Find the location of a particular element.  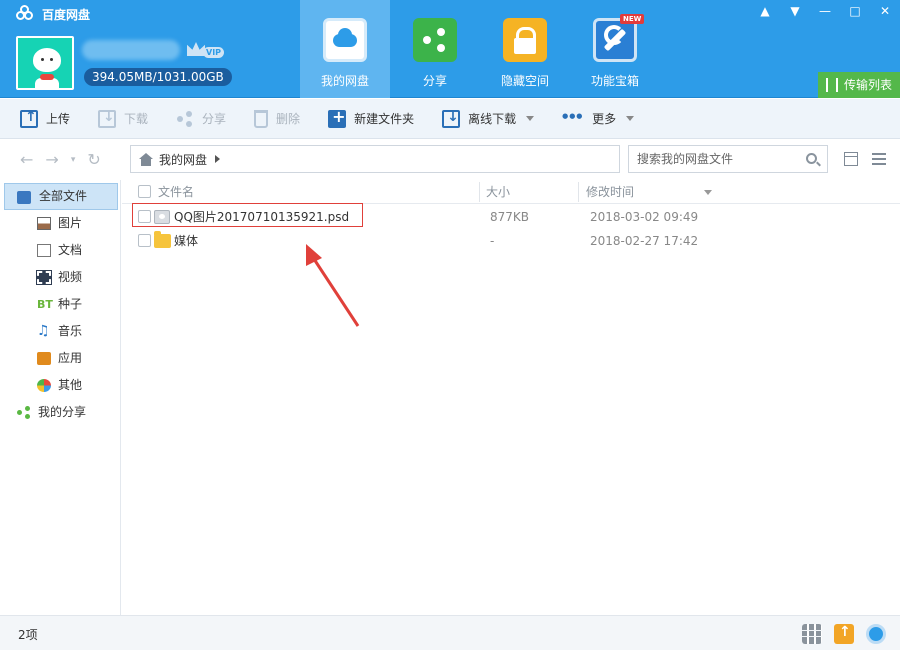

search-input: 搜索我的网盘文件 is located at coordinates (728, 159).